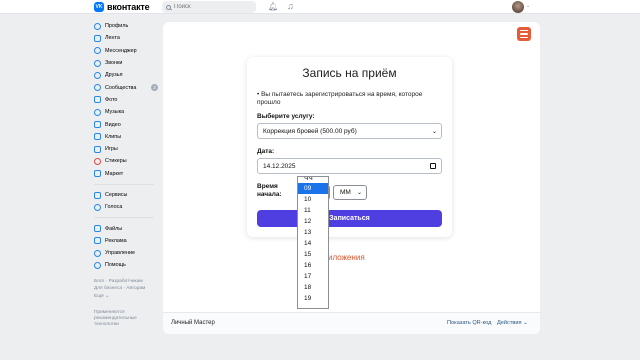  Describe the element at coordinates (313, 221) in the screenshot. I see `hour-option: 12` at that location.